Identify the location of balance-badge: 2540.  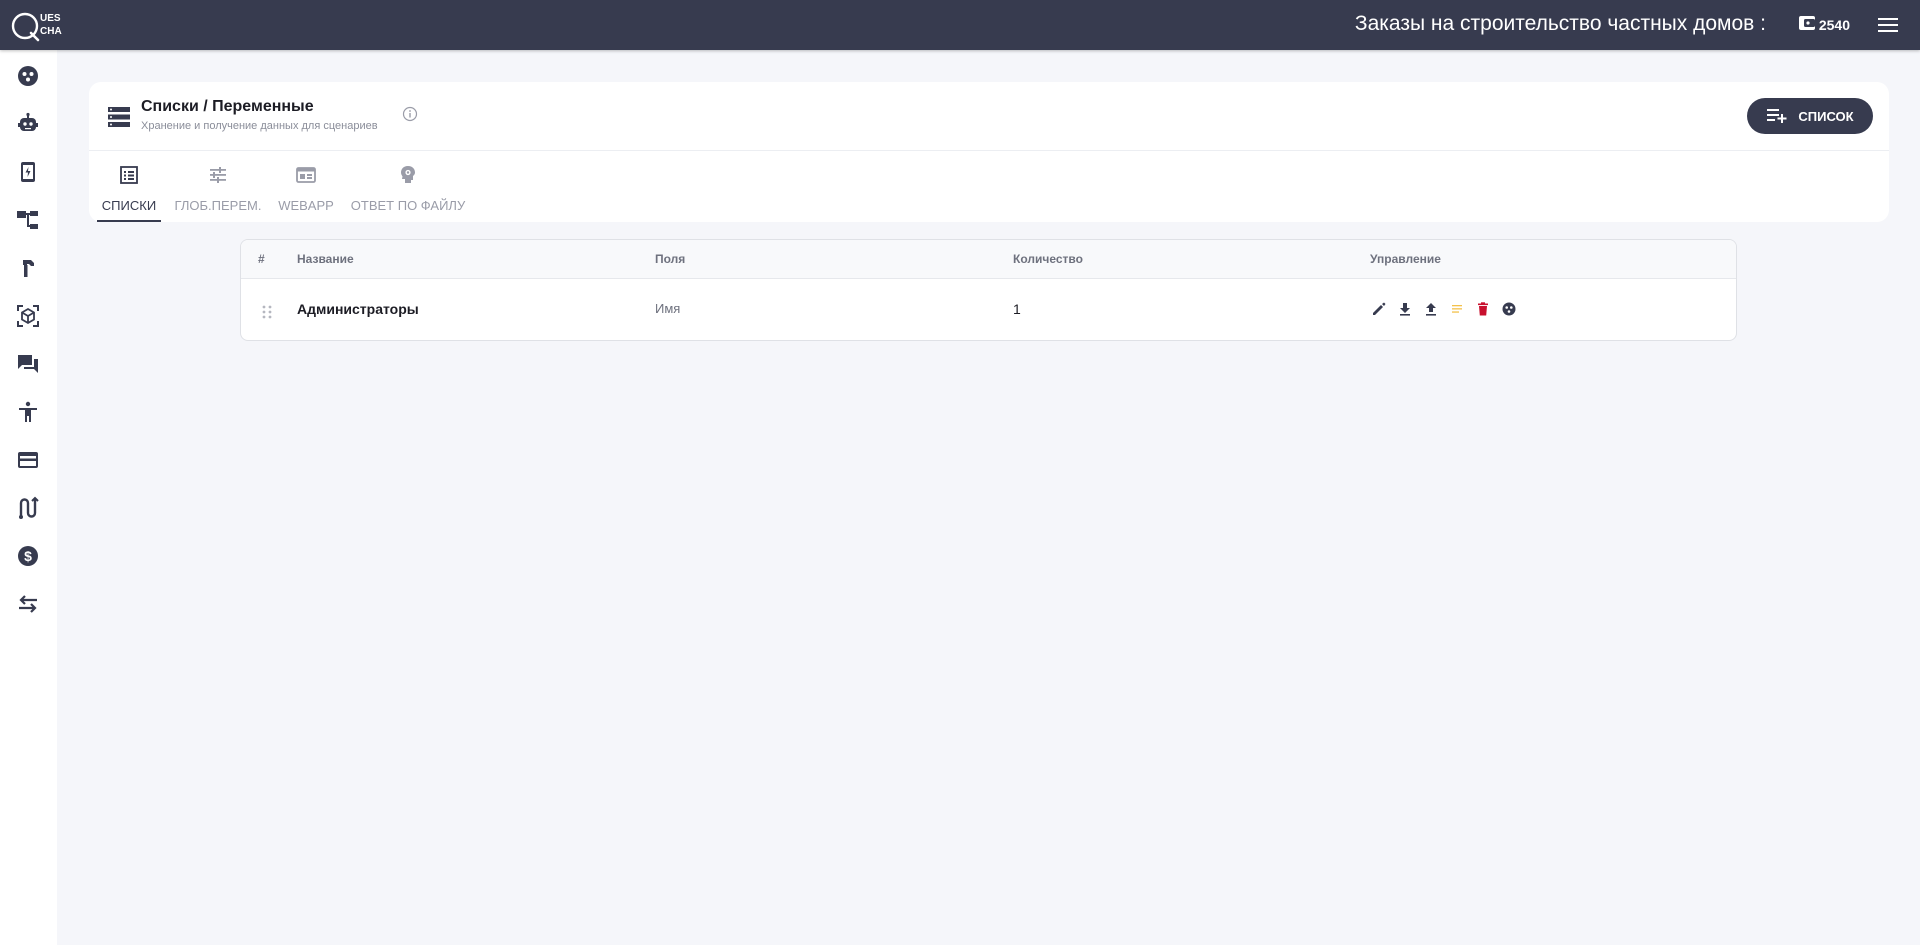
(1824, 24).